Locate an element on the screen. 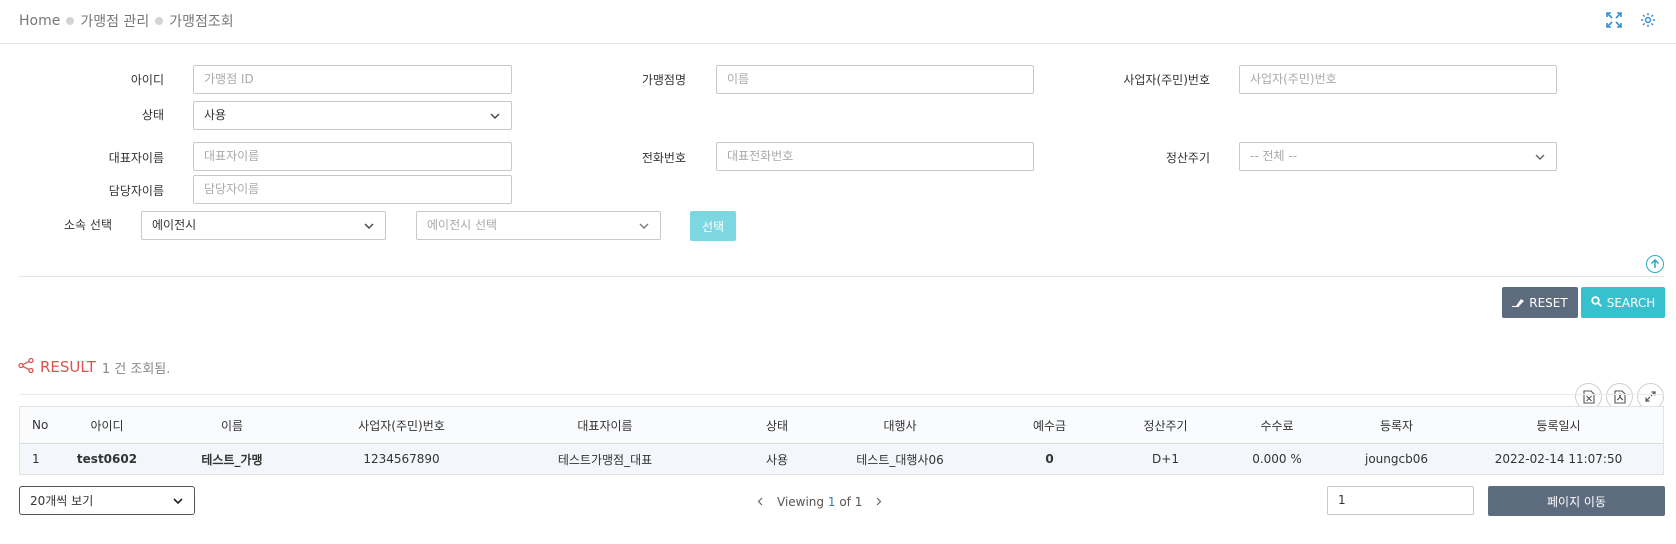 The height and width of the screenshot is (544, 1676). result-title: RESULT is located at coordinates (68, 367).